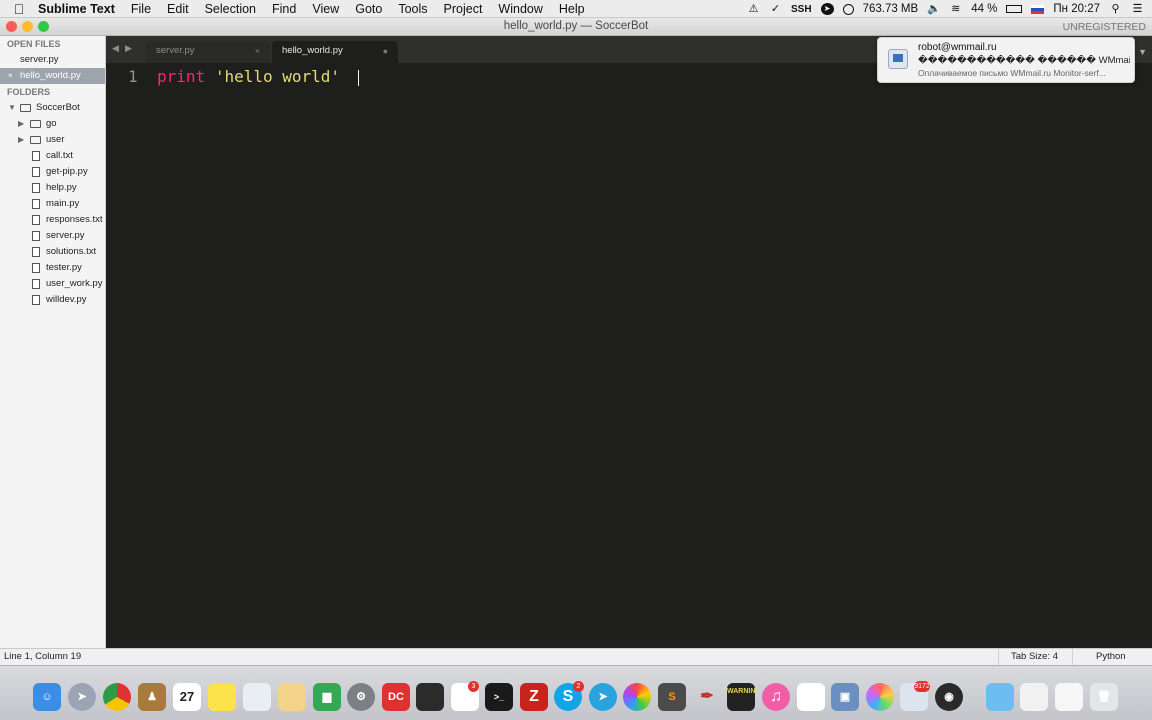 This screenshot has height=720, width=1152. What do you see at coordinates (949, 697) in the screenshot?
I see `obs-icon: ◉` at bounding box center [949, 697].